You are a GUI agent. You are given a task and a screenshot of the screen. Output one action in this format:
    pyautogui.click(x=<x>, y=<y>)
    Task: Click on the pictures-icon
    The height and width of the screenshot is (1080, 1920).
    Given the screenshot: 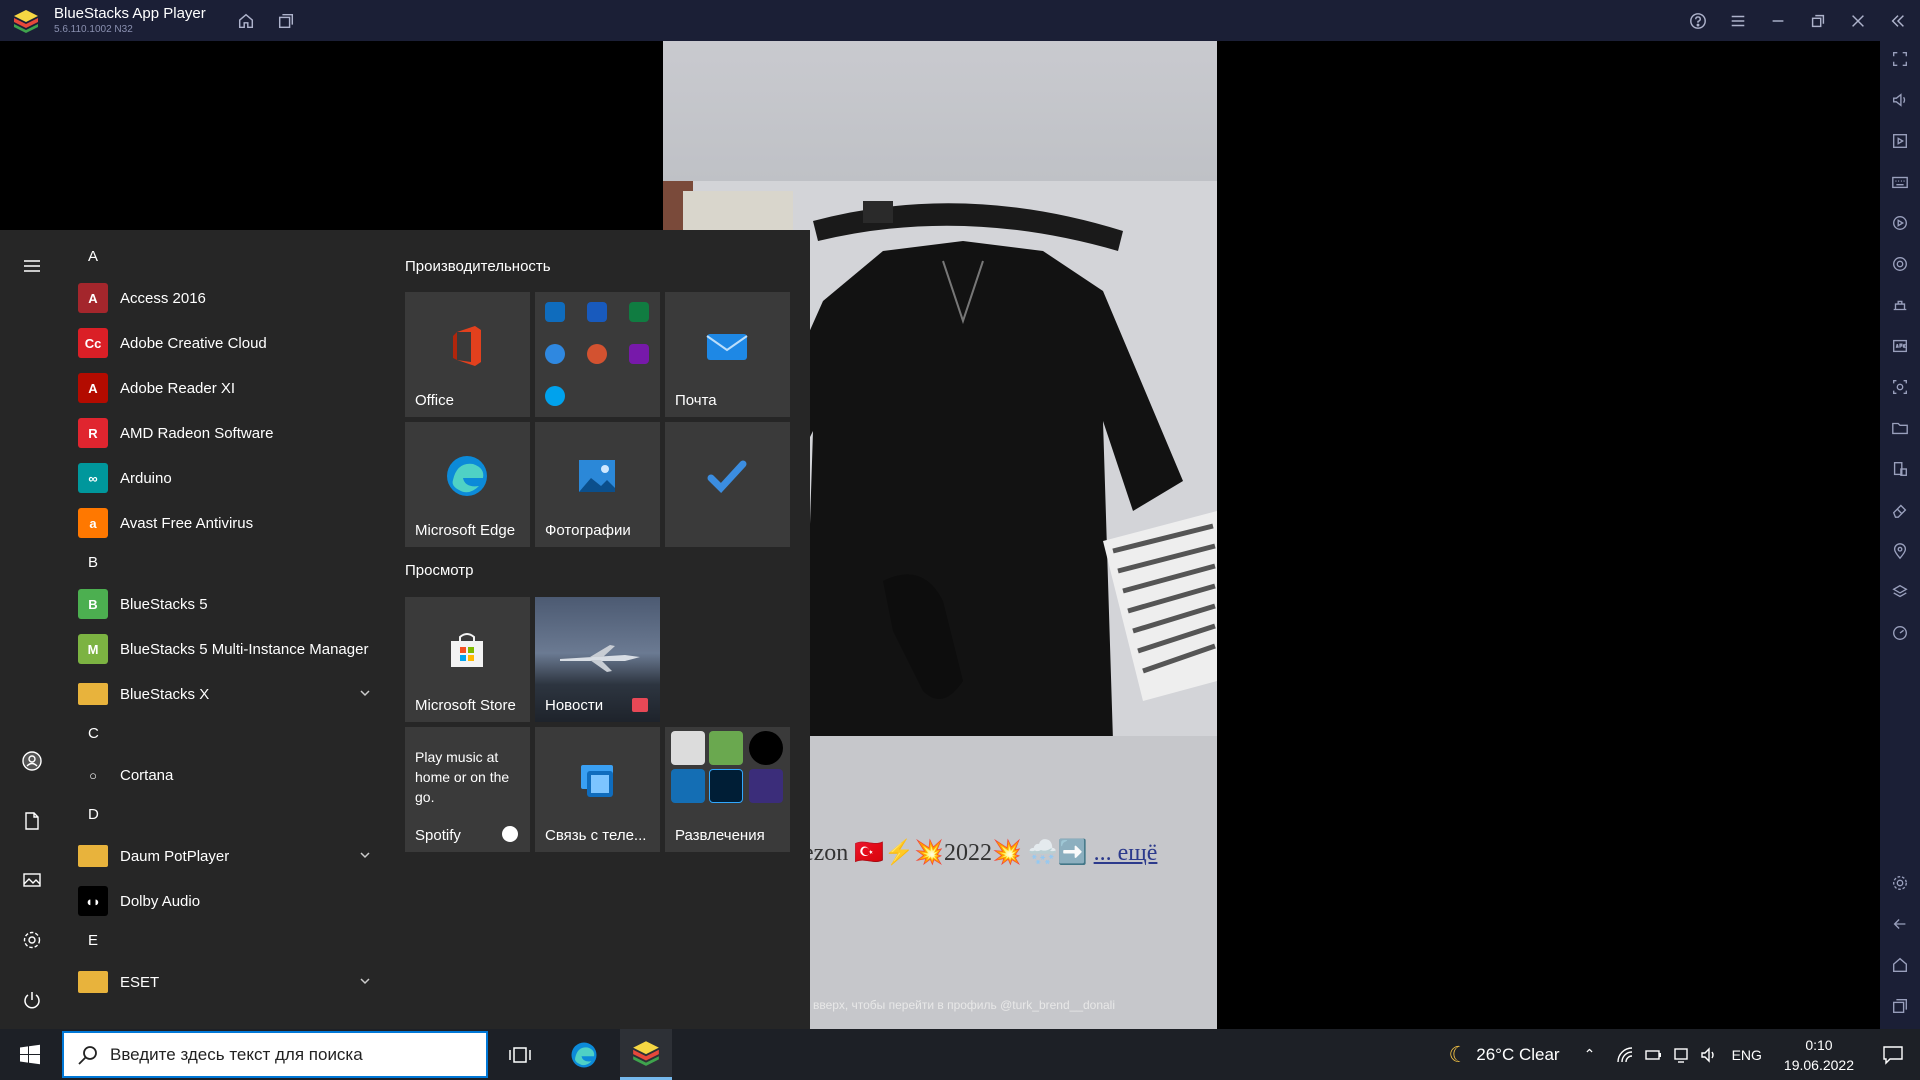 What is the action you would take?
    pyautogui.click(x=32, y=880)
    